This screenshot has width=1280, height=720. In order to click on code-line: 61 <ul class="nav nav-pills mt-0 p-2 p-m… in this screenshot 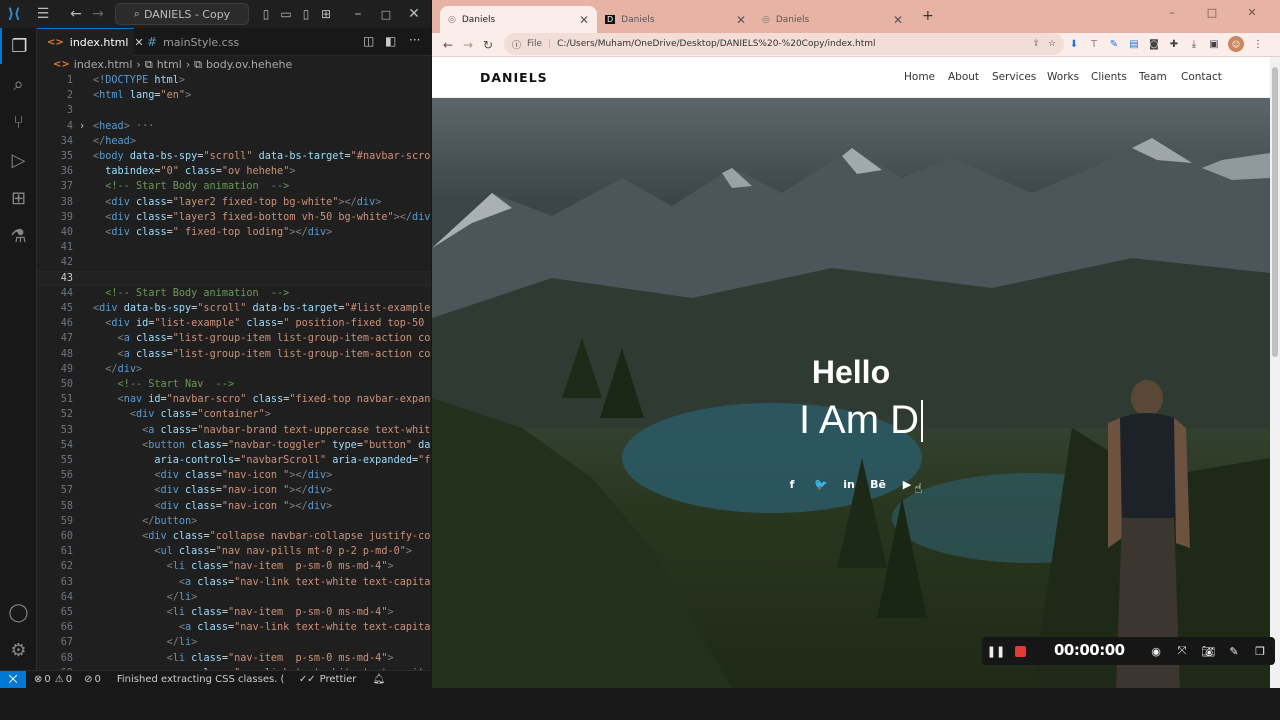, I will do `click(234, 551)`.